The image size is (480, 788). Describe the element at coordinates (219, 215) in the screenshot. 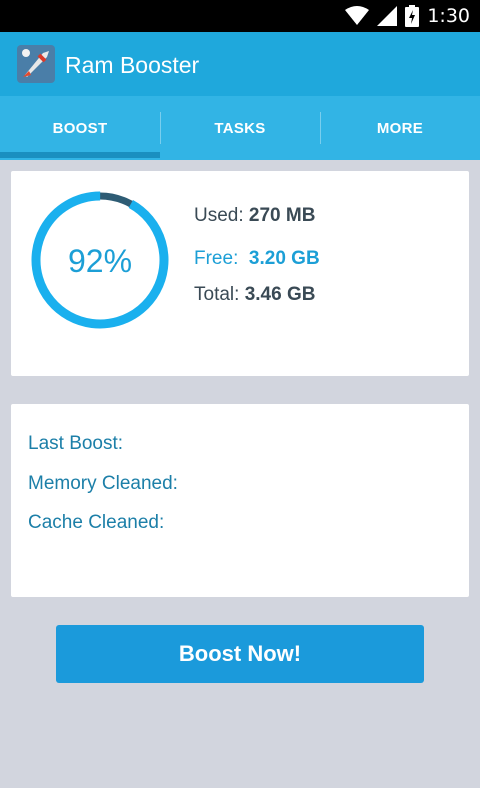

I see `used-label: Used:` at that location.